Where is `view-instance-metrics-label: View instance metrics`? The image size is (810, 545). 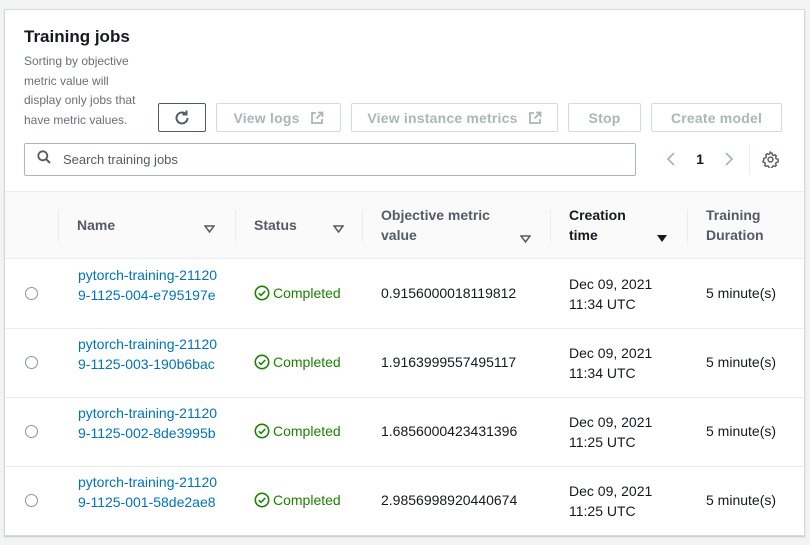
view-instance-metrics-label: View instance metrics is located at coordinates (442, 117).